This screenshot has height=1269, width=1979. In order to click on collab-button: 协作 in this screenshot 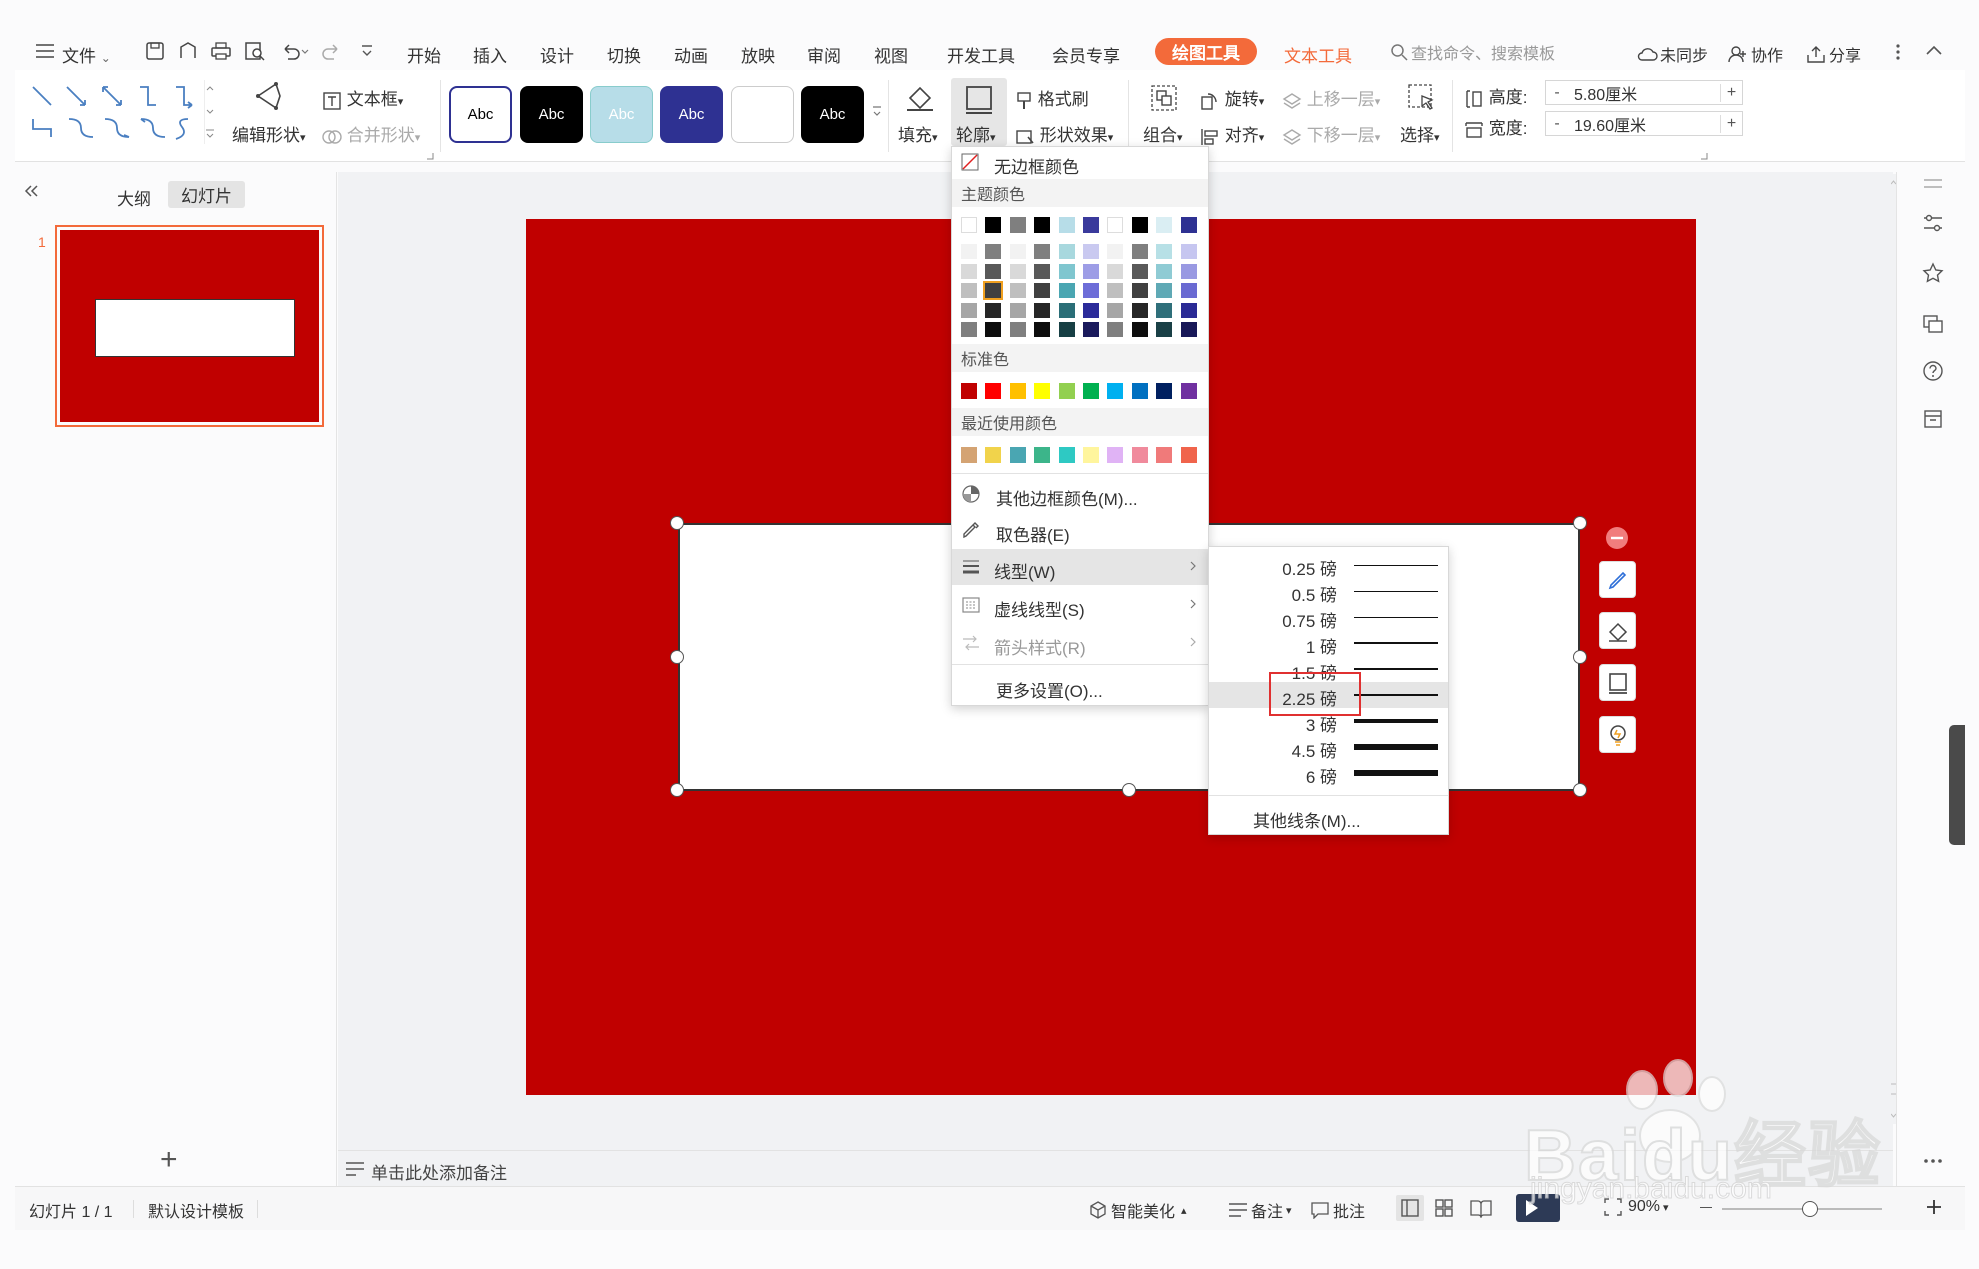, I will do `click(1755, 54)`.